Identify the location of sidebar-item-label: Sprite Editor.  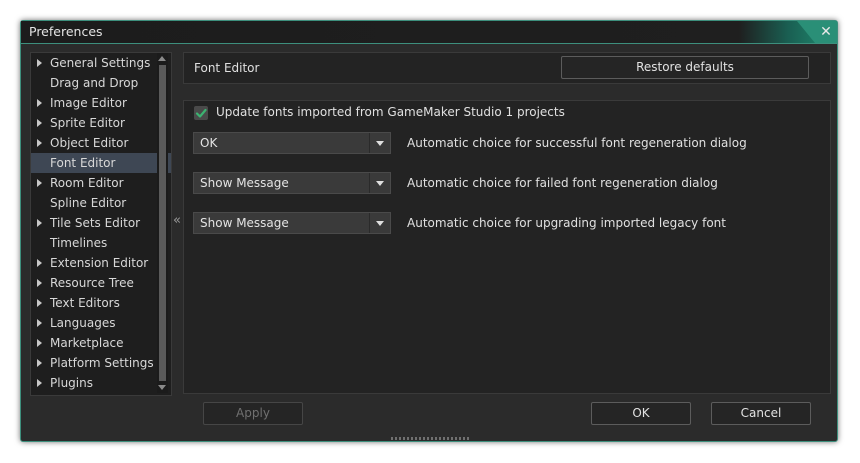
(87, 123).